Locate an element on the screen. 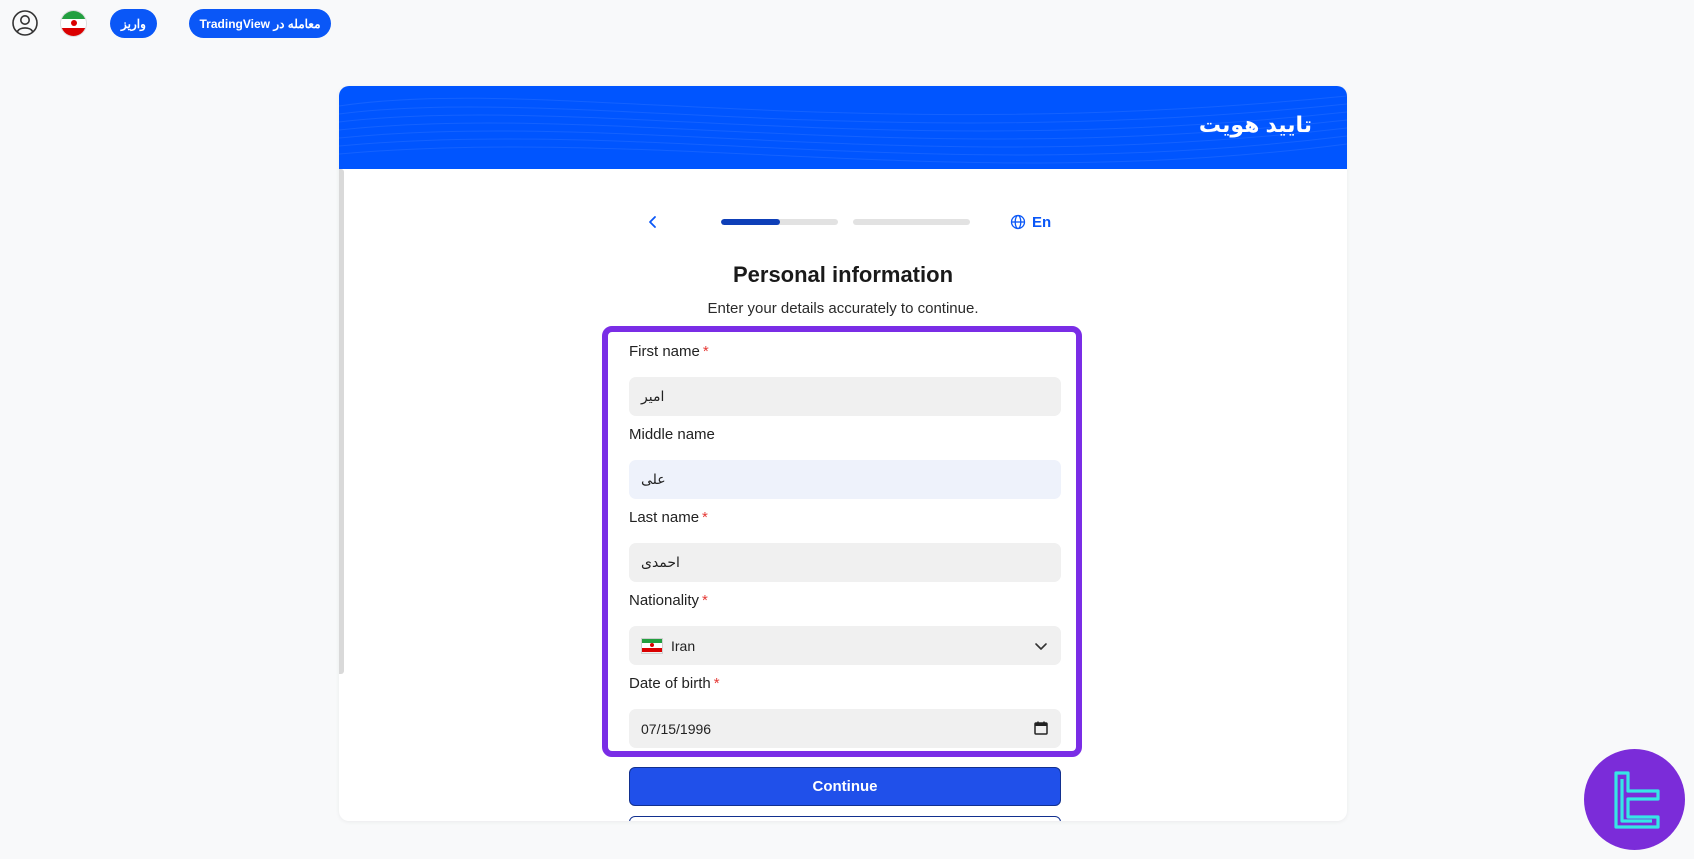  first-name-field: First name * امیر is located at coordinates (845, 379).